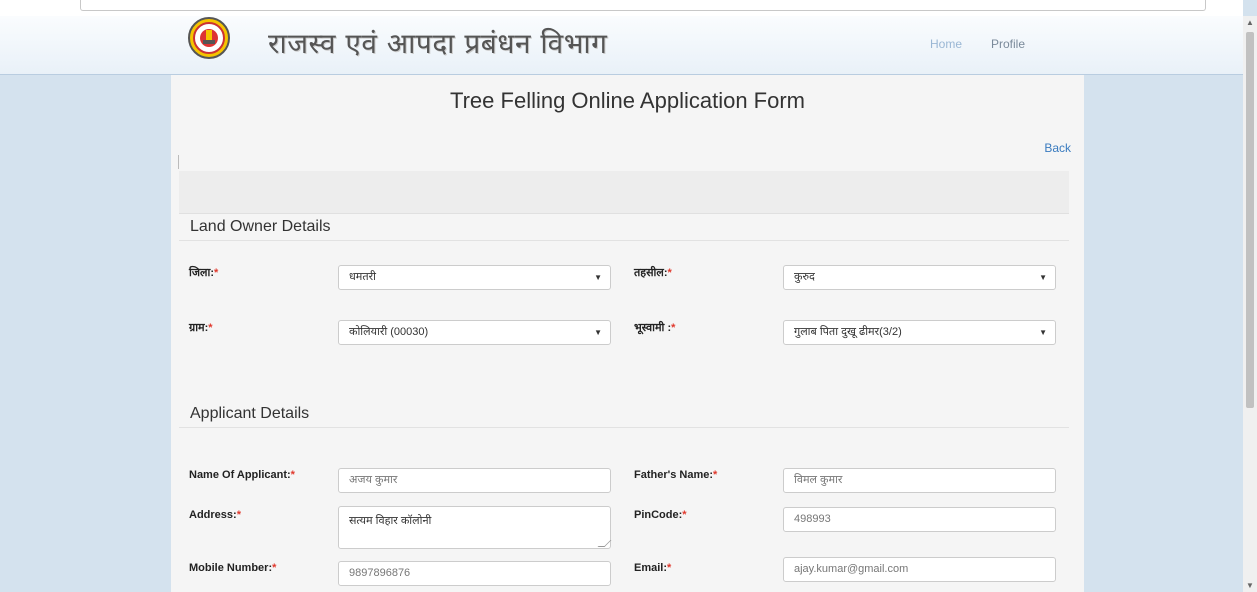 The height and width of the screenshot is (592, 1257). I want to click on email-input: ajay.kumar@gmail.com, so click(919, 569).